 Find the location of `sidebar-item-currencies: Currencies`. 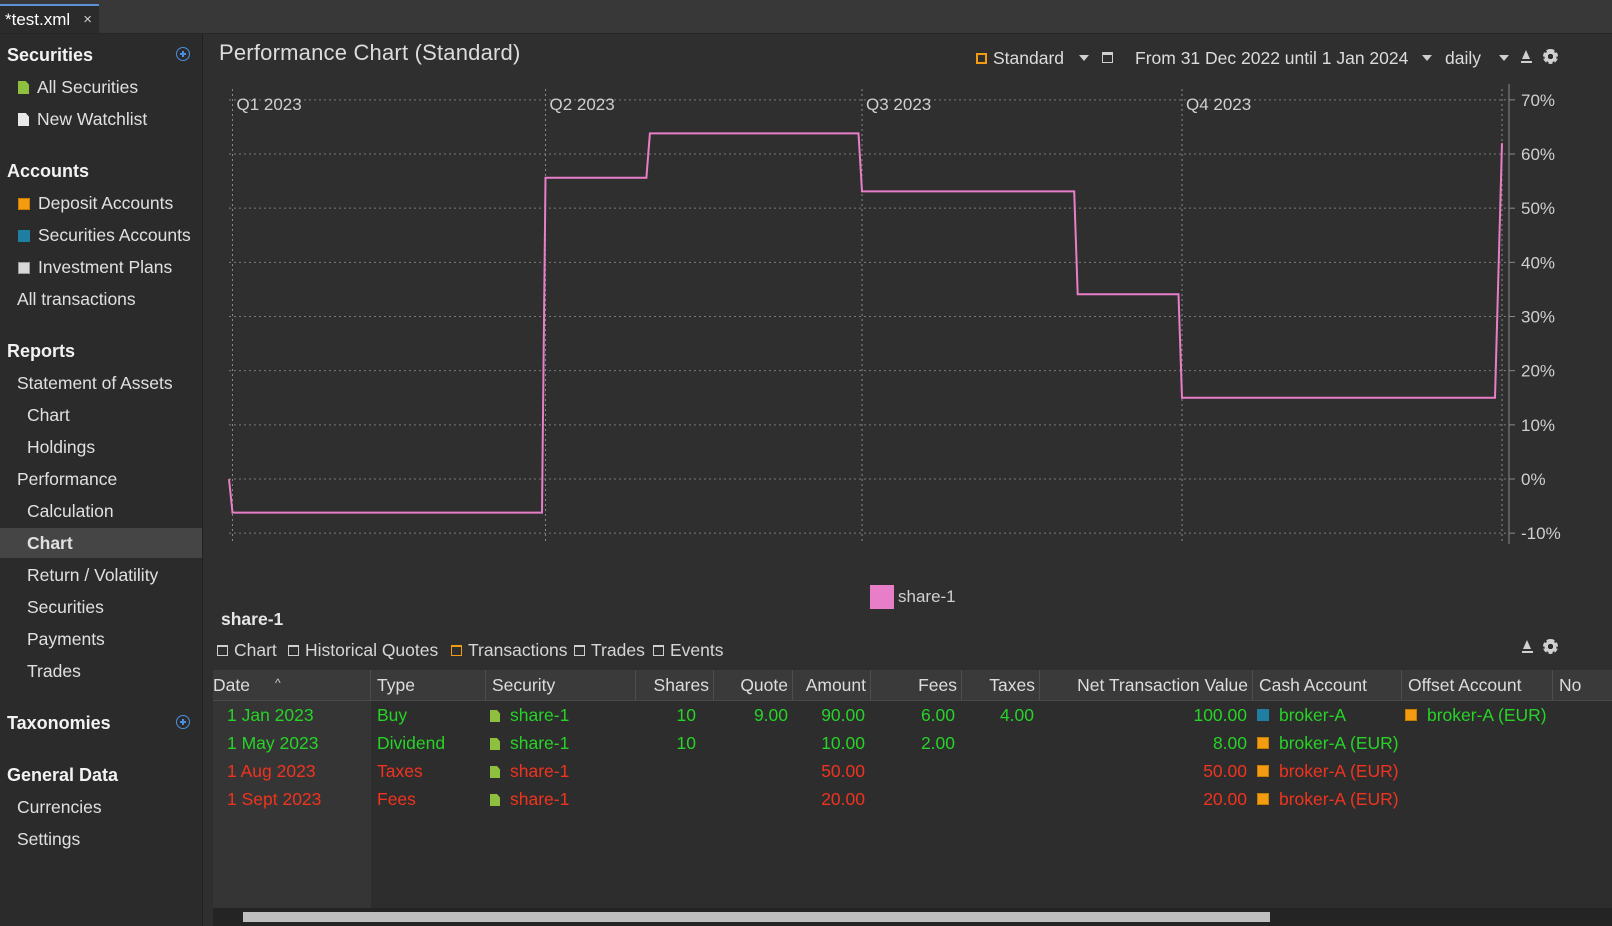

sidebar-item-currencies: Currencies is located at coordinates (59, 807).